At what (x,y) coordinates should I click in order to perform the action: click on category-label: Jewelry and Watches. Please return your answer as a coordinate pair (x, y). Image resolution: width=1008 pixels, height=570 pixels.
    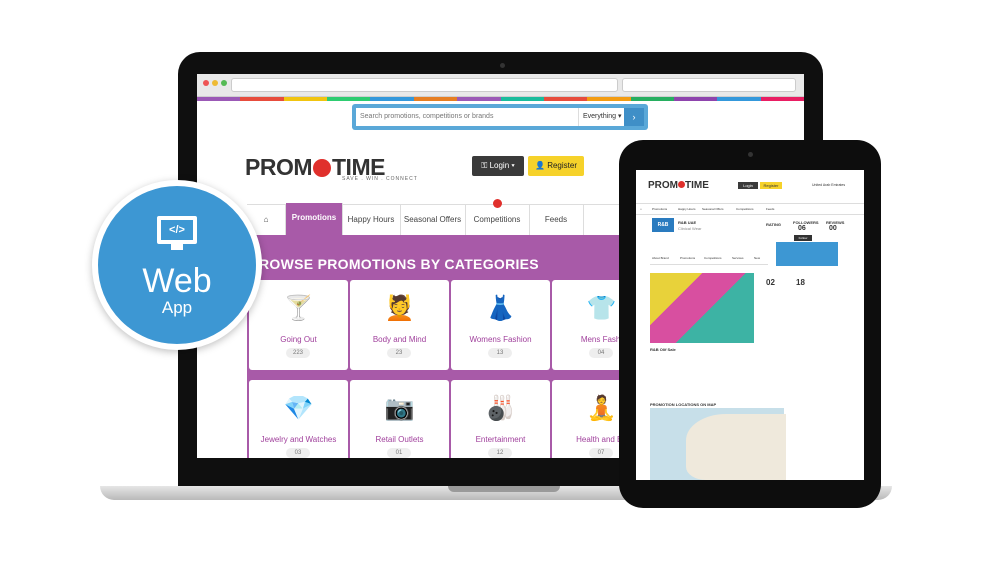
    Looking at the image, I should click on (298, 439).